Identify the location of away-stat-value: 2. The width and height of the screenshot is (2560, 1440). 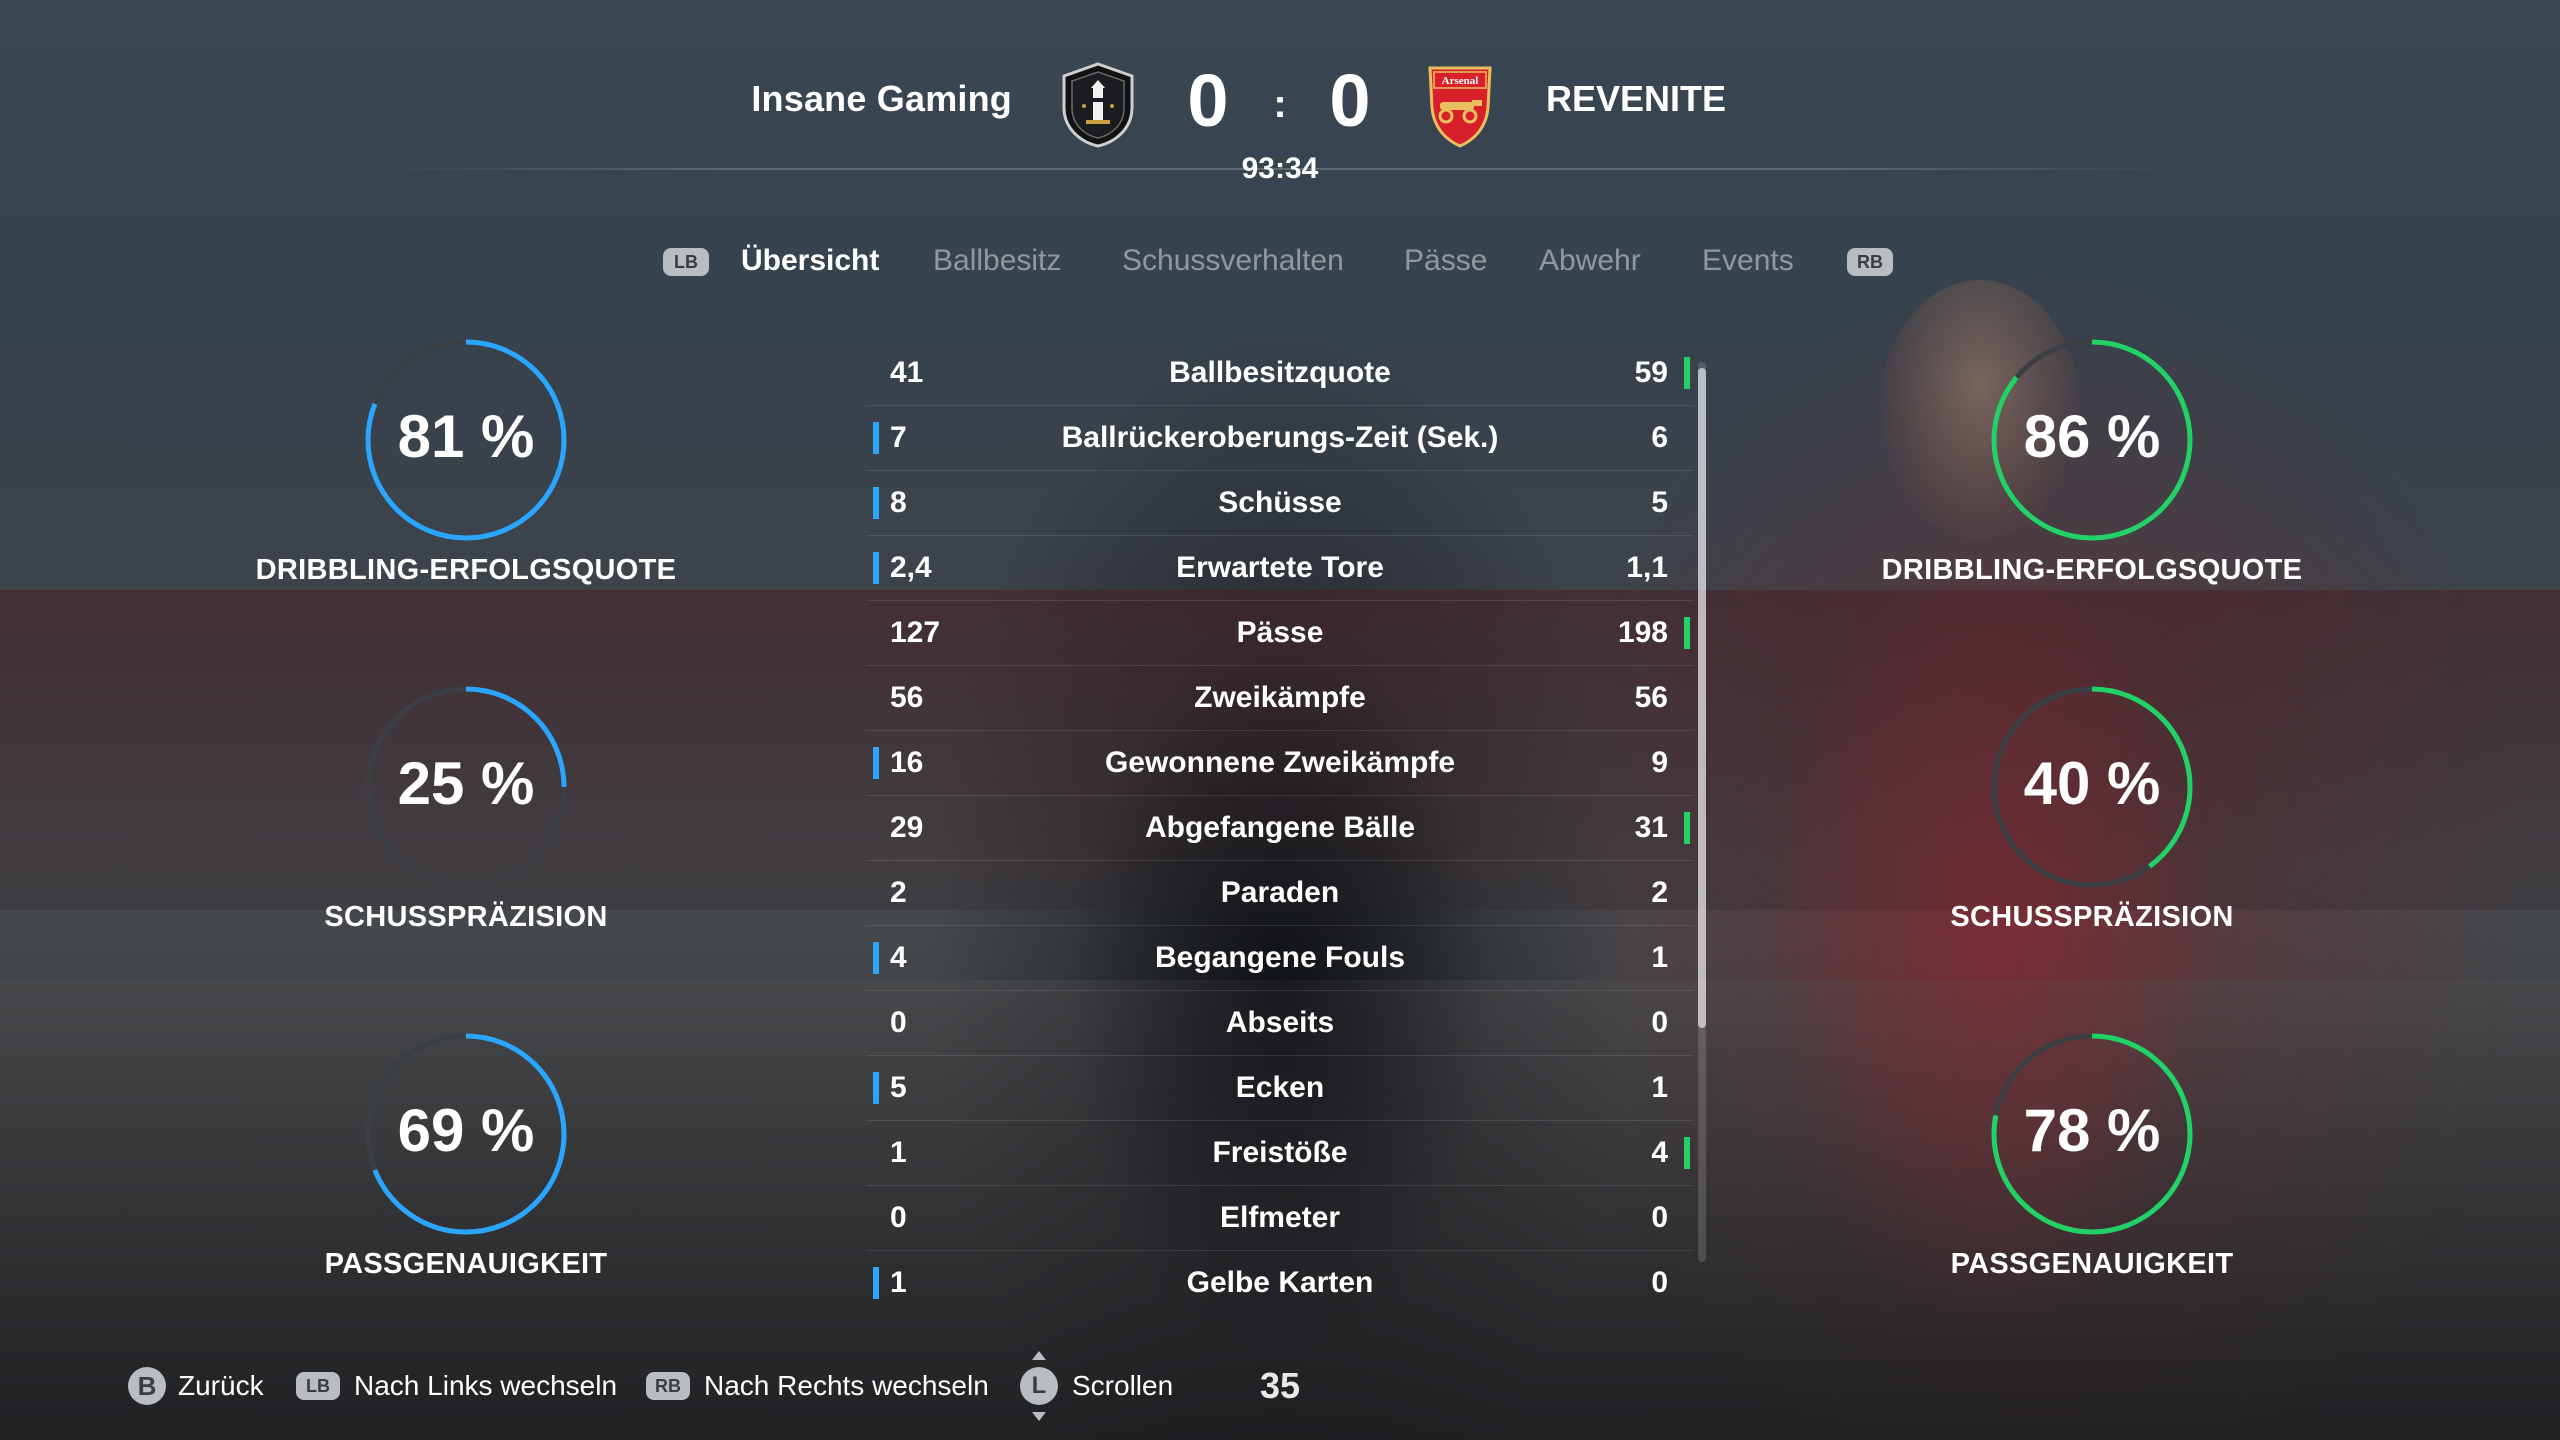
(1659, 892).